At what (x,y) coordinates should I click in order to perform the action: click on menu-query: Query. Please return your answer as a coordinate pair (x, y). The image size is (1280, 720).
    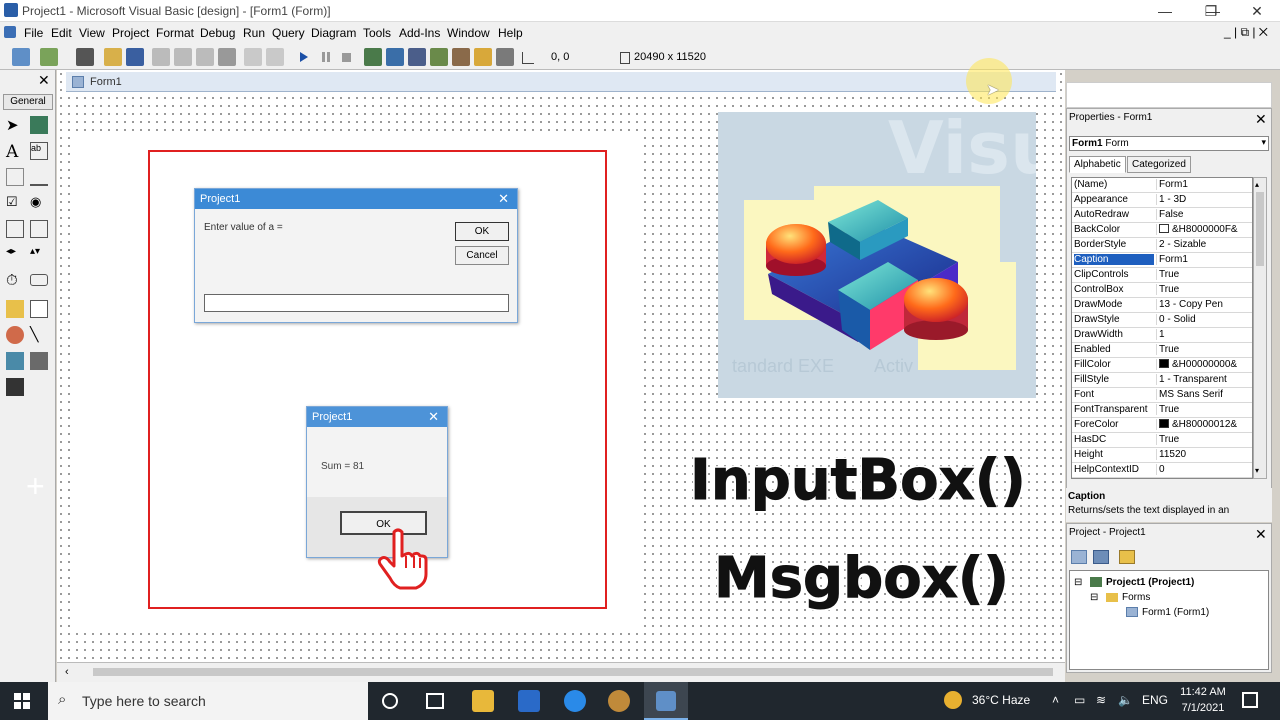
    Looking at the image, I should click on (288, 33).